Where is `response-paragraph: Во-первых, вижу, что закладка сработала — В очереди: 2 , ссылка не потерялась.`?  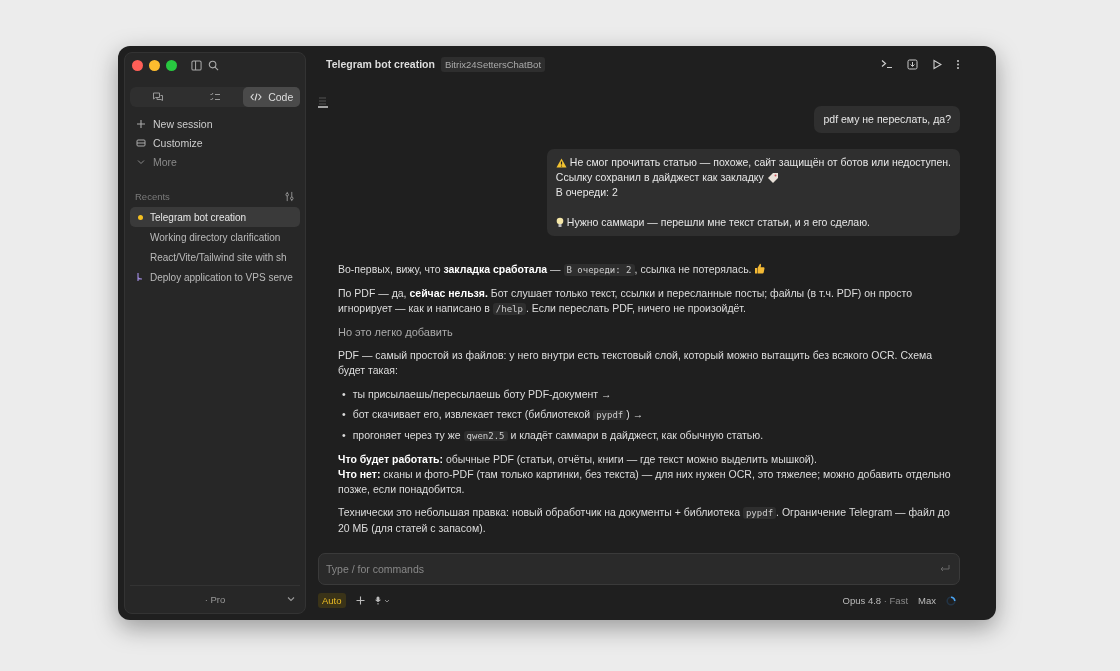
response-paragraph: Во-первых, вижу, что закладка сработала — В очереди: 2 , ссылка не потерялась. is located at coordinates (649, 270).